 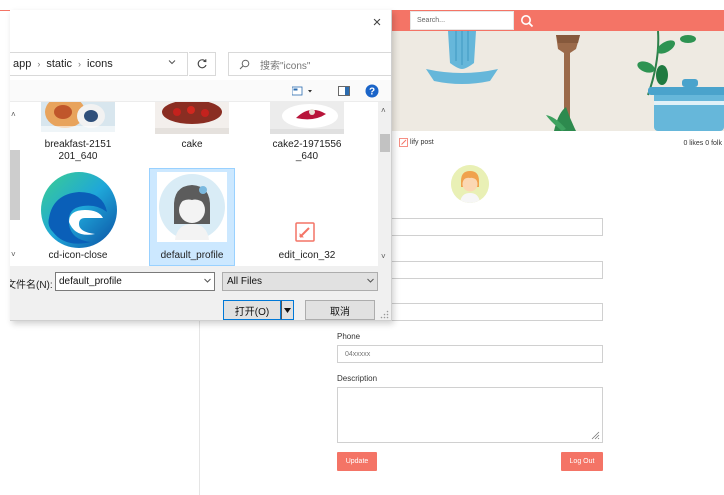 What do you see at coordinates (192, 118) in the screenshot?
I see `cake-thumbnail` at bounding box center [192, 118].